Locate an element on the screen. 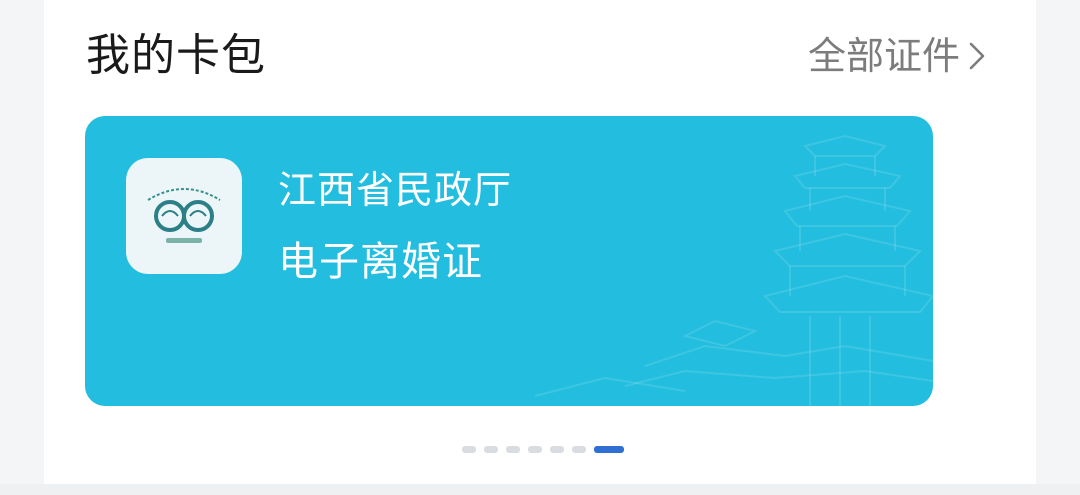  issuer-name: 江西省民政厅 is located at coordinates (395, 190).